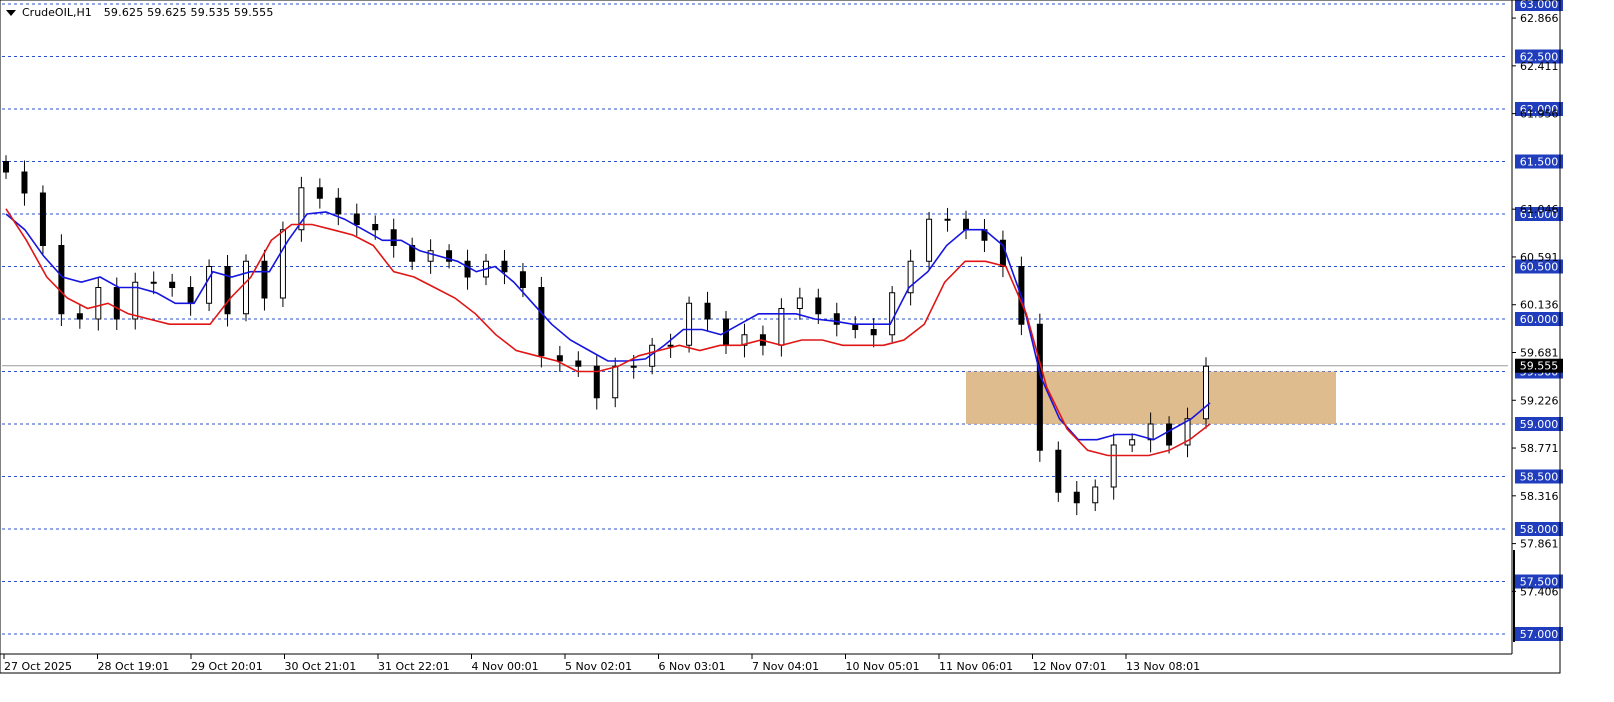 This screenshot has height=702, width=1614. I want to click on y-tick-label: 62.866, so click(1539, 18).